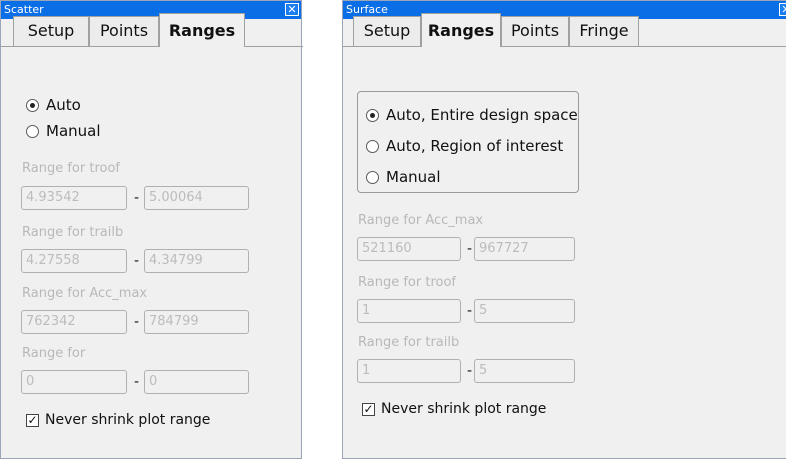 This screenshot has height=459, width=786. I want to click on scatter-title: Scatter, so click(24, 9).